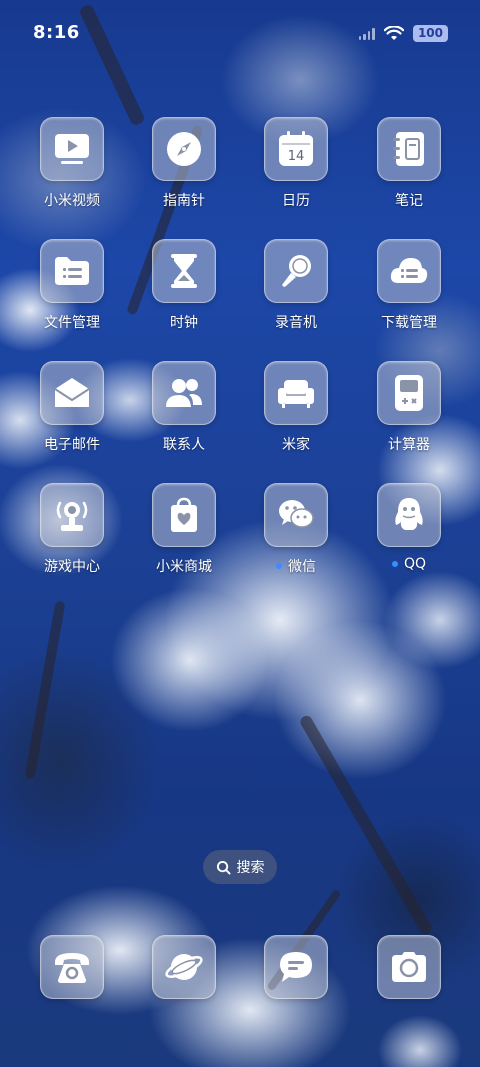 The image size is (480, 1067). I want to click on app-compass: 指南针, so click(184, 163).